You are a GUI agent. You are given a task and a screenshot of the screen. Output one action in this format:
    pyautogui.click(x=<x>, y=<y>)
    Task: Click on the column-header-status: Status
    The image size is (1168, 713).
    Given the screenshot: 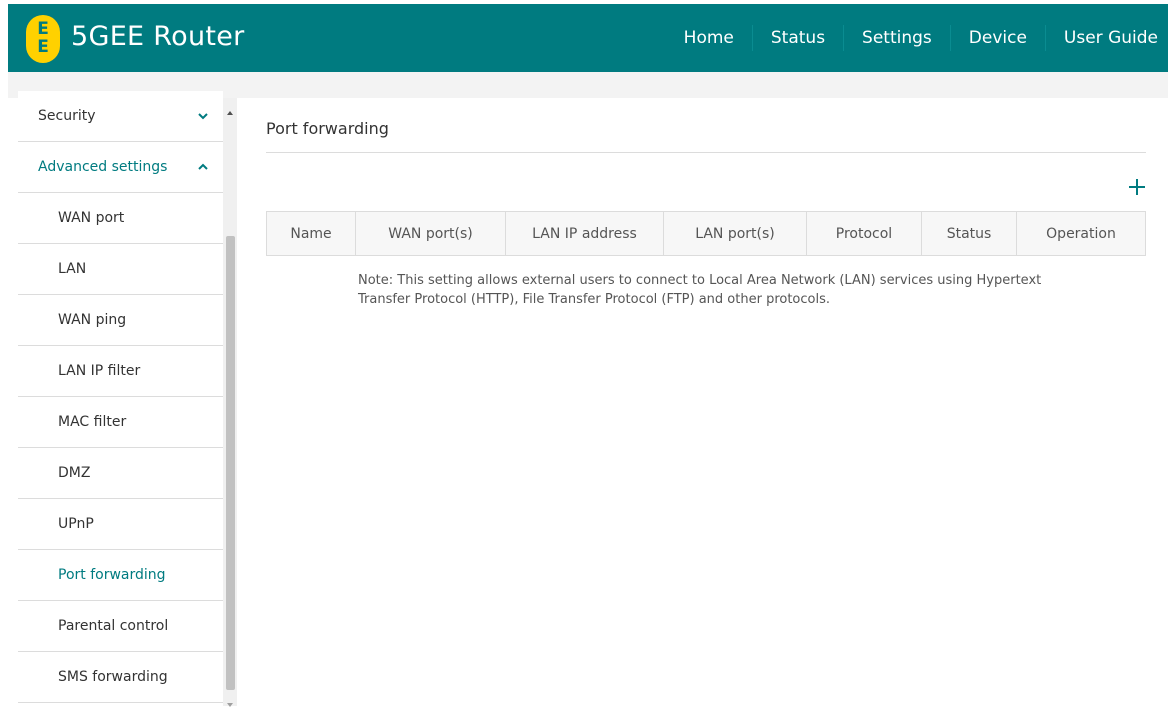 What is the action you would take?
    pyautogui.click(x=969, y=233)
    